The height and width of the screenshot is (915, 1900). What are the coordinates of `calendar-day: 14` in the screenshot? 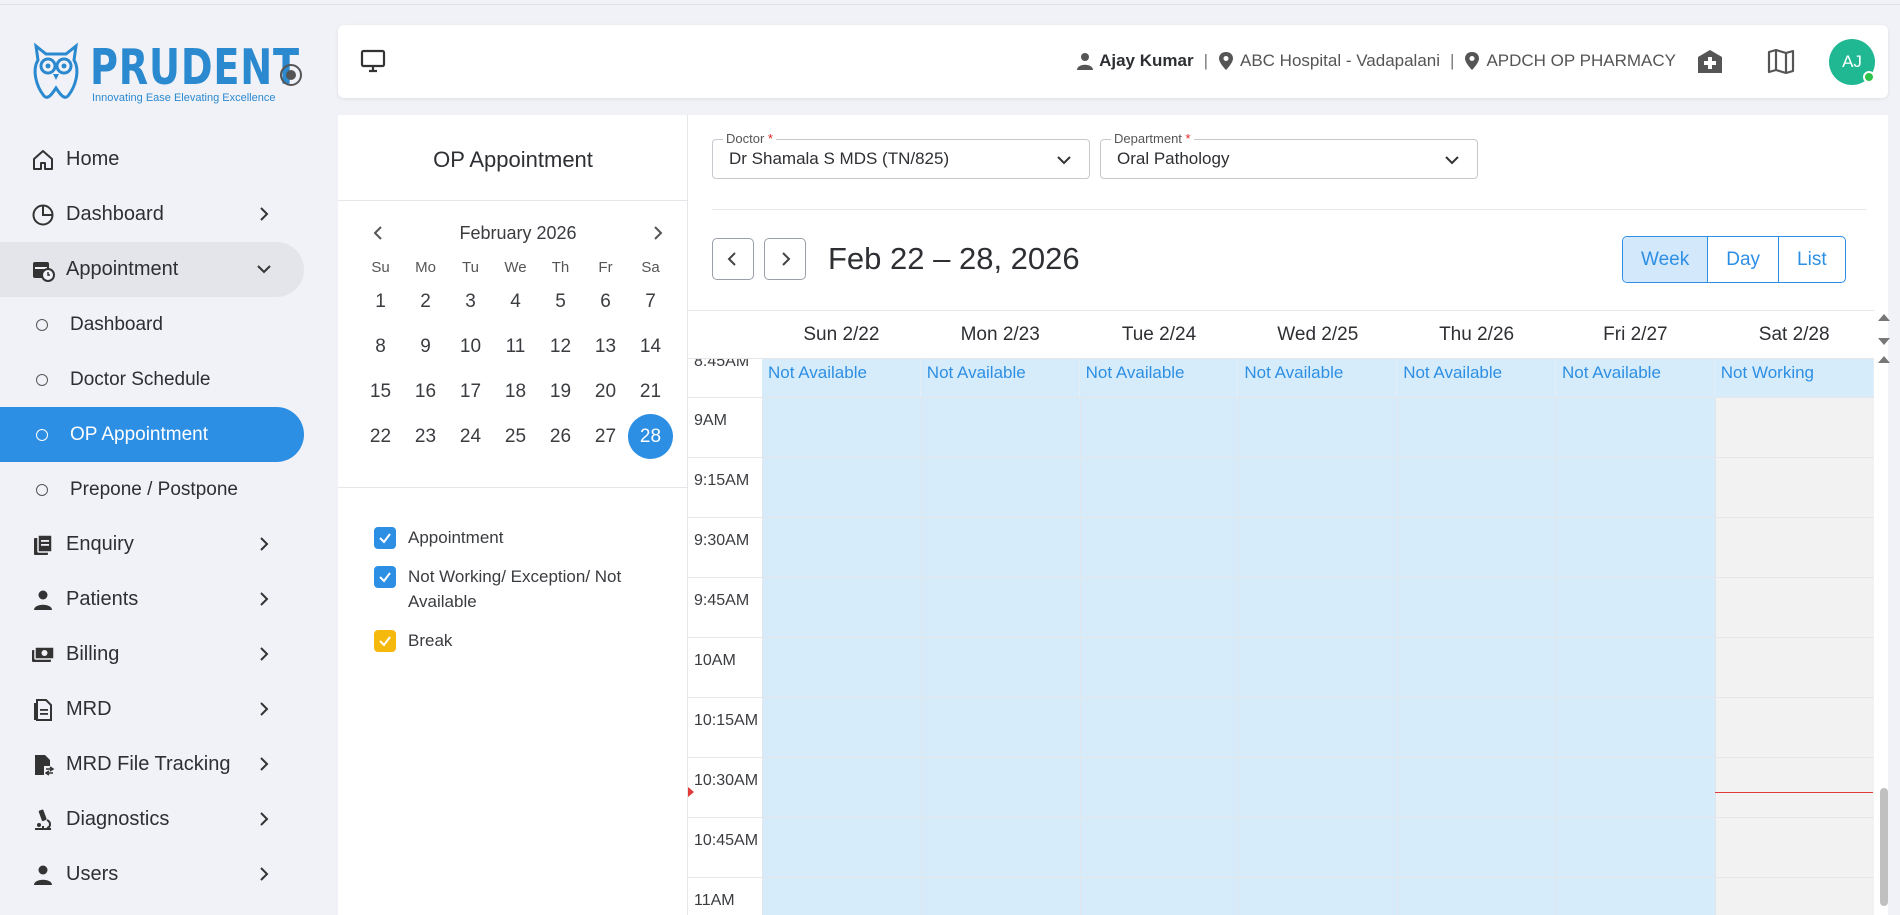 It's located at (650, 346).